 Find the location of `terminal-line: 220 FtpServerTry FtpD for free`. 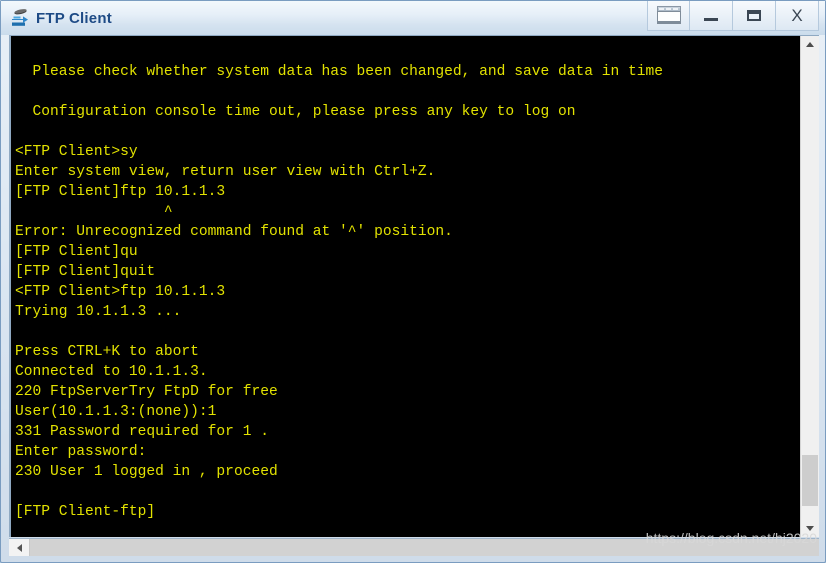

terminal-line: 220 FtpServerTry FtpD for free is located at coordinates (146, 392).